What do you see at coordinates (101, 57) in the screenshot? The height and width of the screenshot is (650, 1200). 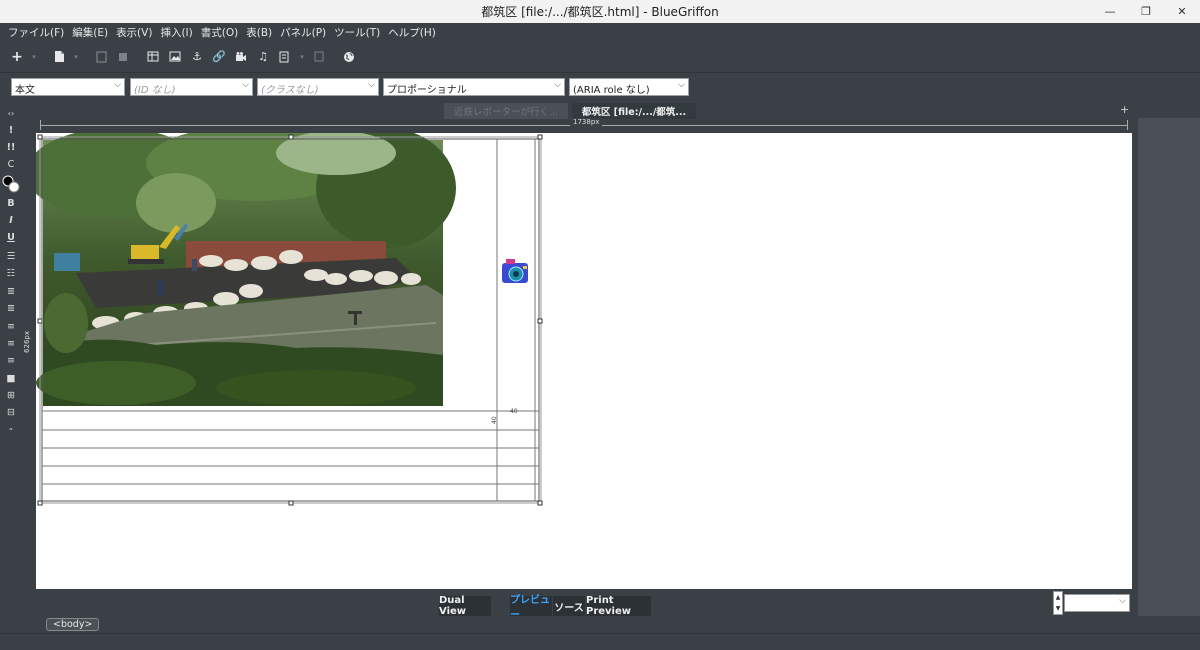 I see `save-icon` at bounding box center [101, 57].